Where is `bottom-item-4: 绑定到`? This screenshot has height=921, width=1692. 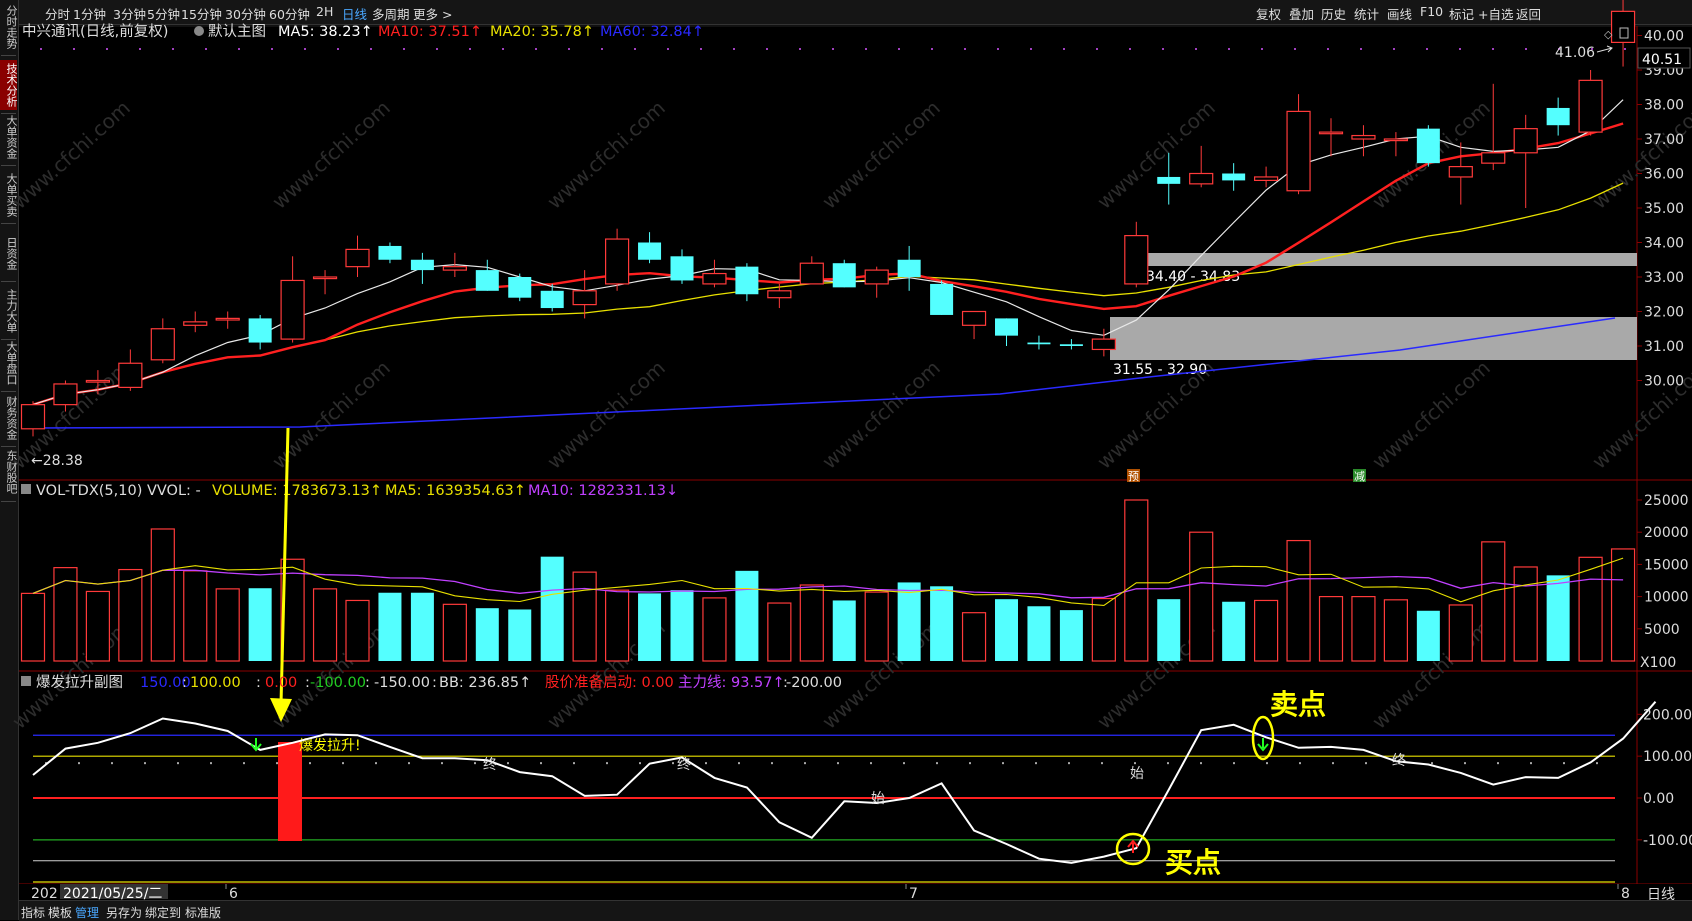 bottom-item-4: 绑定到 is located at coordinates (163, 912).